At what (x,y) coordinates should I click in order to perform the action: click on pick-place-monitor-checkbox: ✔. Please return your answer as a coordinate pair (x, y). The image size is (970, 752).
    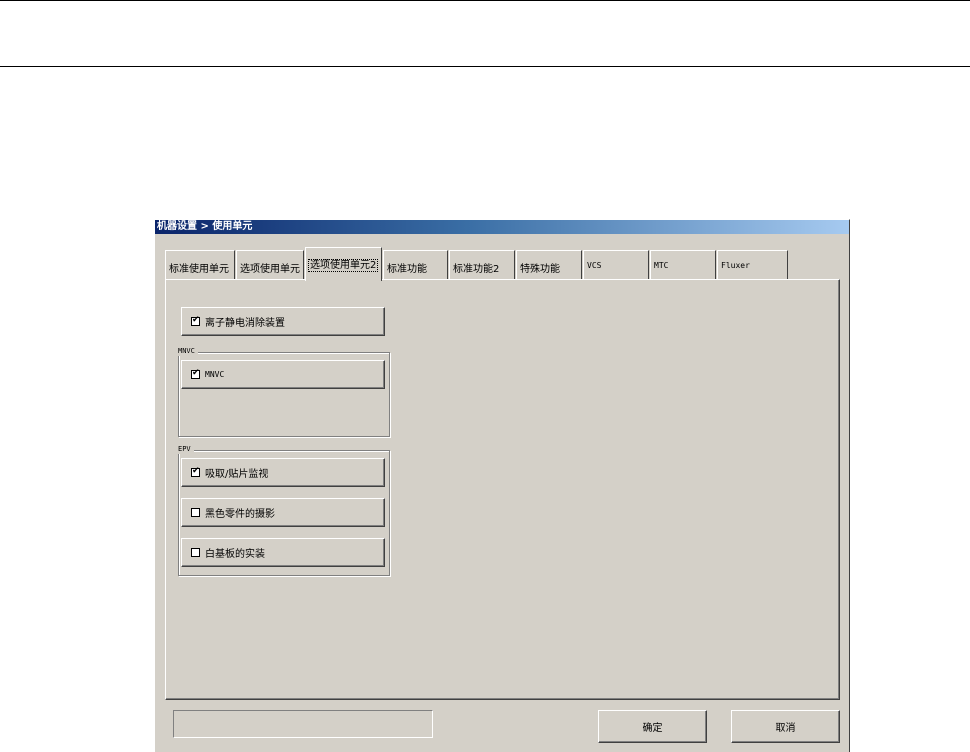
    Looking at the image, I should click on (195, 471).